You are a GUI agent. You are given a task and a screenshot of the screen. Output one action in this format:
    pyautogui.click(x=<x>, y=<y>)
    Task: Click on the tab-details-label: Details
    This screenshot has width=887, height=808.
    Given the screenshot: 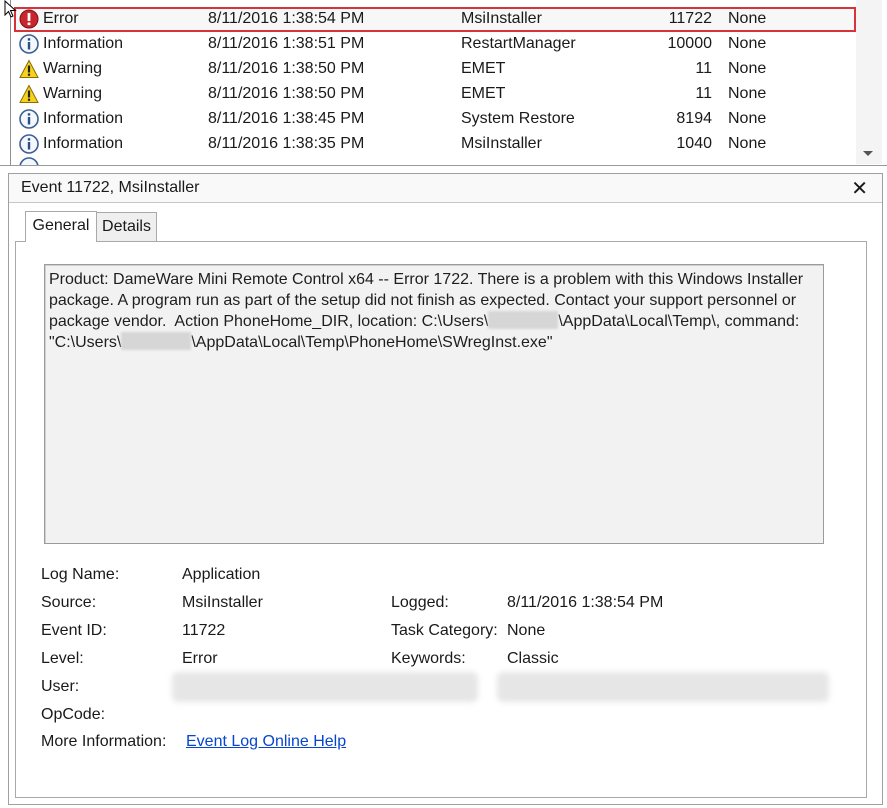 What is the action you would take?
    pyautogui.click(x=126, y=226)
    